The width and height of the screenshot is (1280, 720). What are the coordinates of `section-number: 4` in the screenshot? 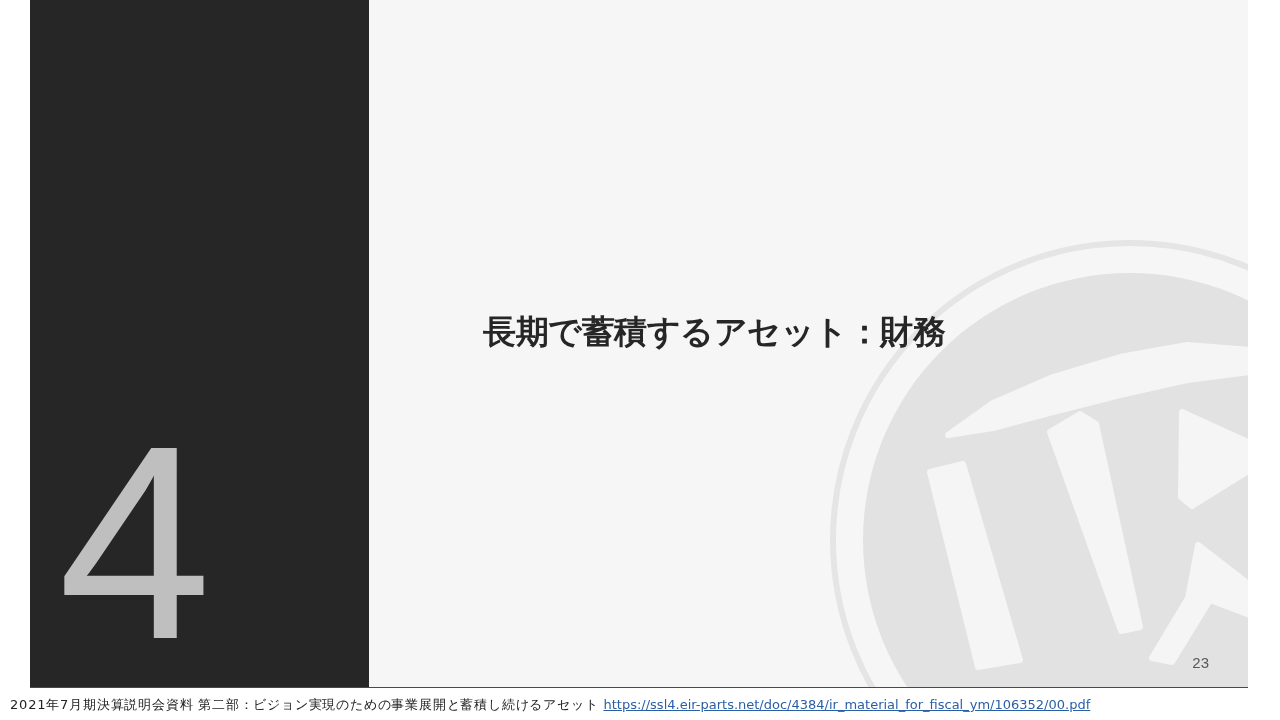 It's located at (135, 542).